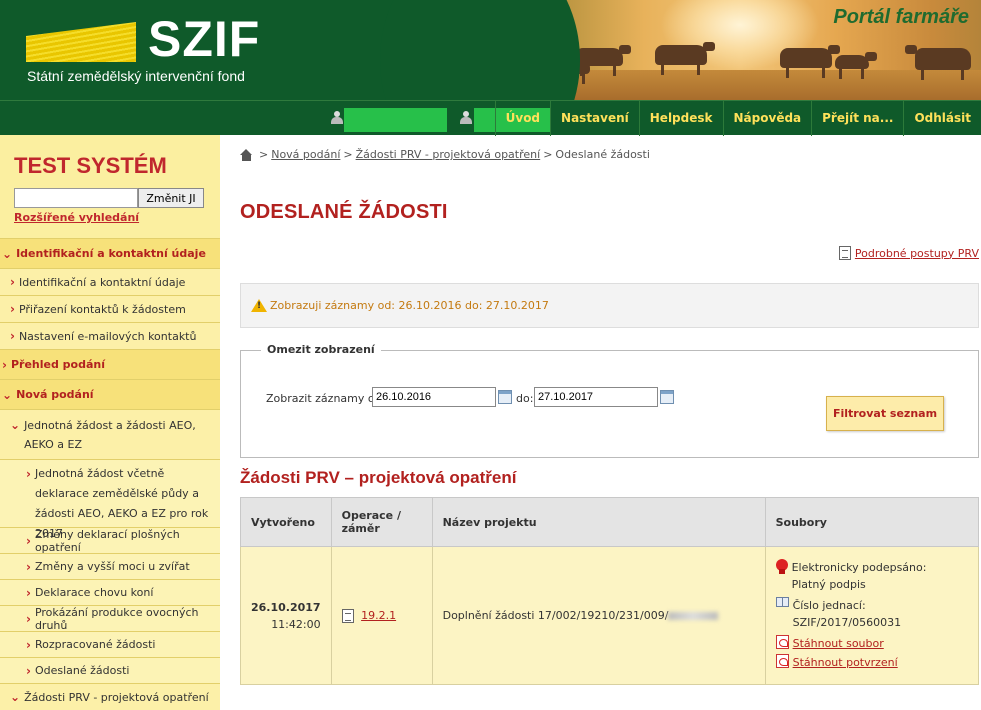 This screenshot has height=710, width=981. I want to click on portal-title: Portál farmáře, so click(901, 17).